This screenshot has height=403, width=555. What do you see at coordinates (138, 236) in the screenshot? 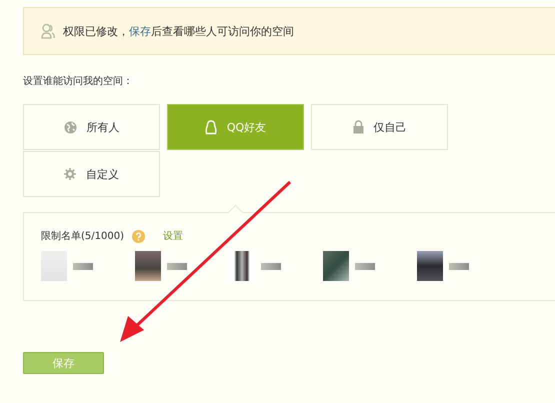
I see `help-icon` at bounding box center [138, 236].